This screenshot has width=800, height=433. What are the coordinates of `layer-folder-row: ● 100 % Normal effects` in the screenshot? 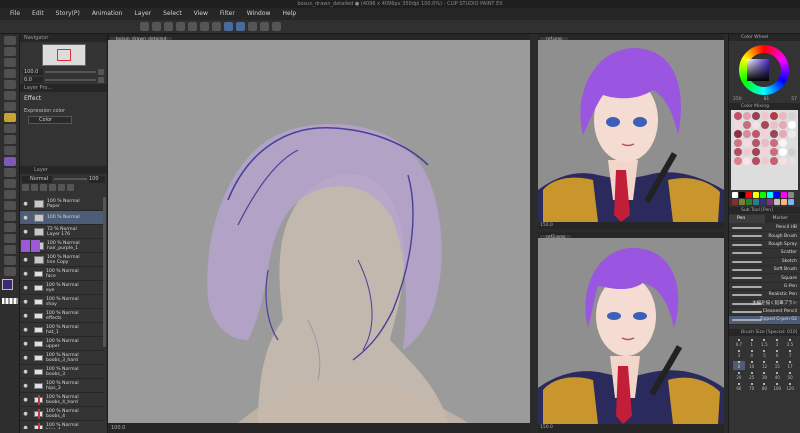 It's located at (62, 316).